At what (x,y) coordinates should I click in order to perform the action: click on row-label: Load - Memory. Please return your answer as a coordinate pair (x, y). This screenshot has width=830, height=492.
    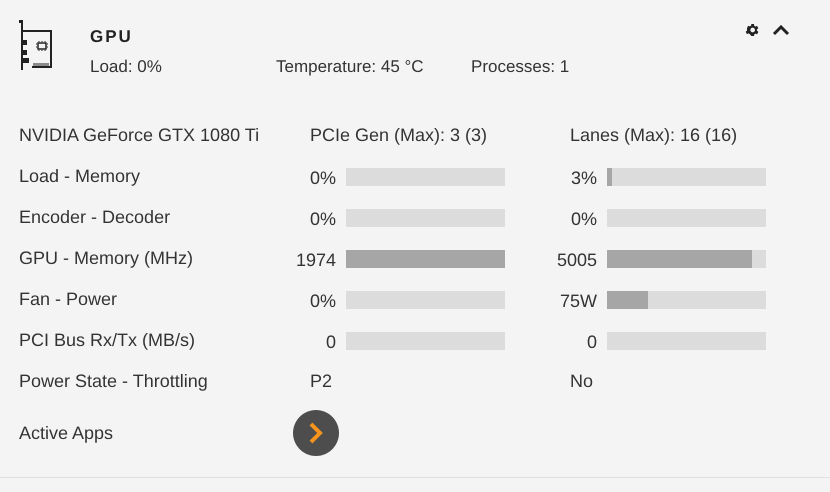
    Looking at the image, I should click on (79, 176).